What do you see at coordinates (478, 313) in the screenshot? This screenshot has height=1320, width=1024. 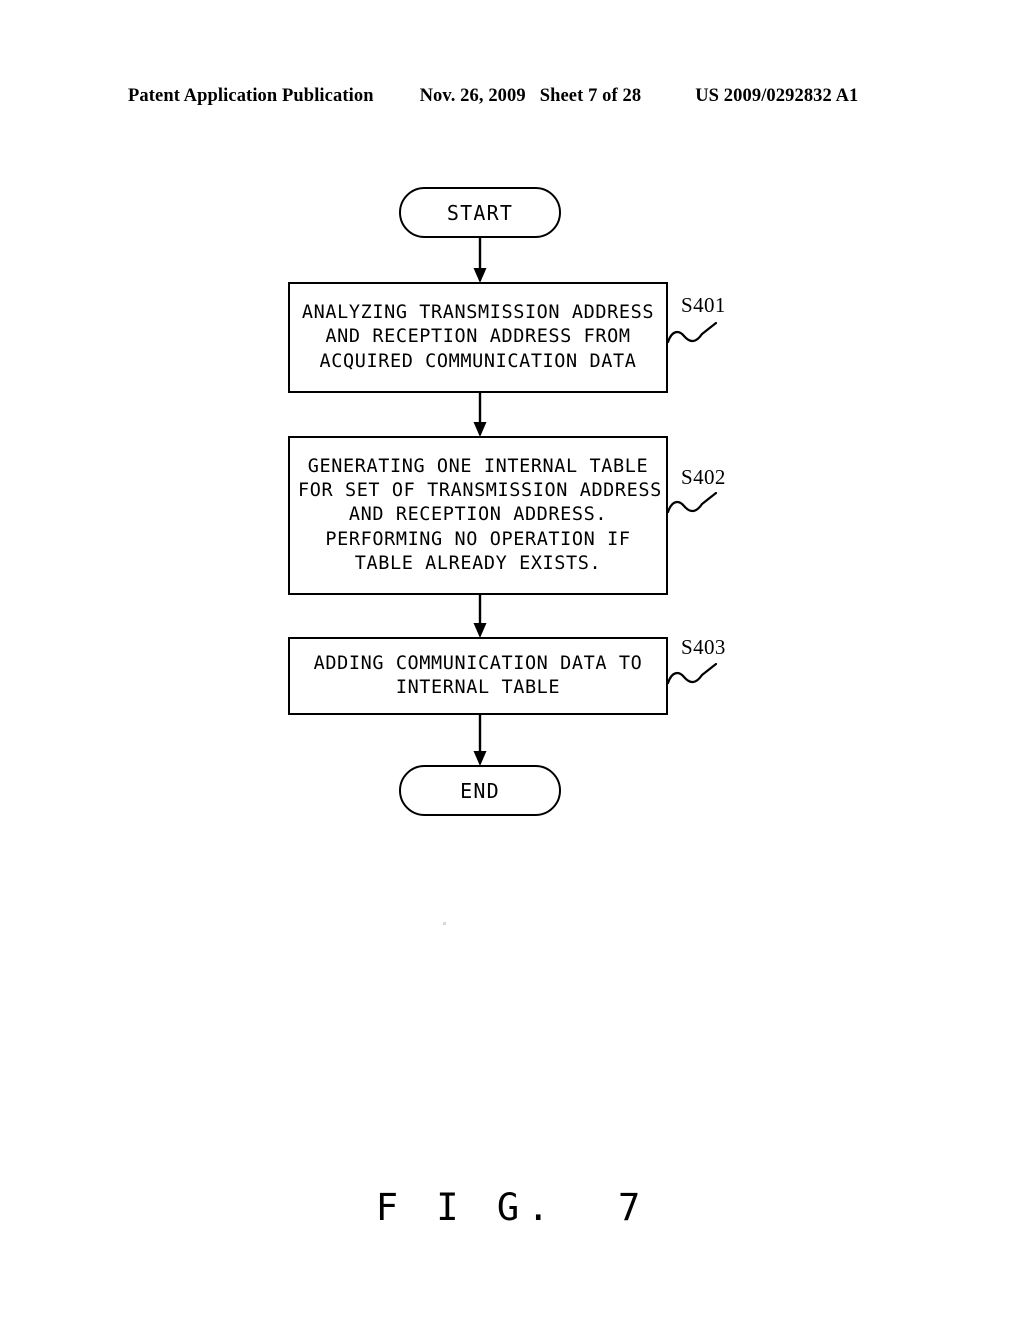 I see `process-s401-line-1: ANALYZING TRANSMISSION ADDRESS` at bounding box center [478, 313].